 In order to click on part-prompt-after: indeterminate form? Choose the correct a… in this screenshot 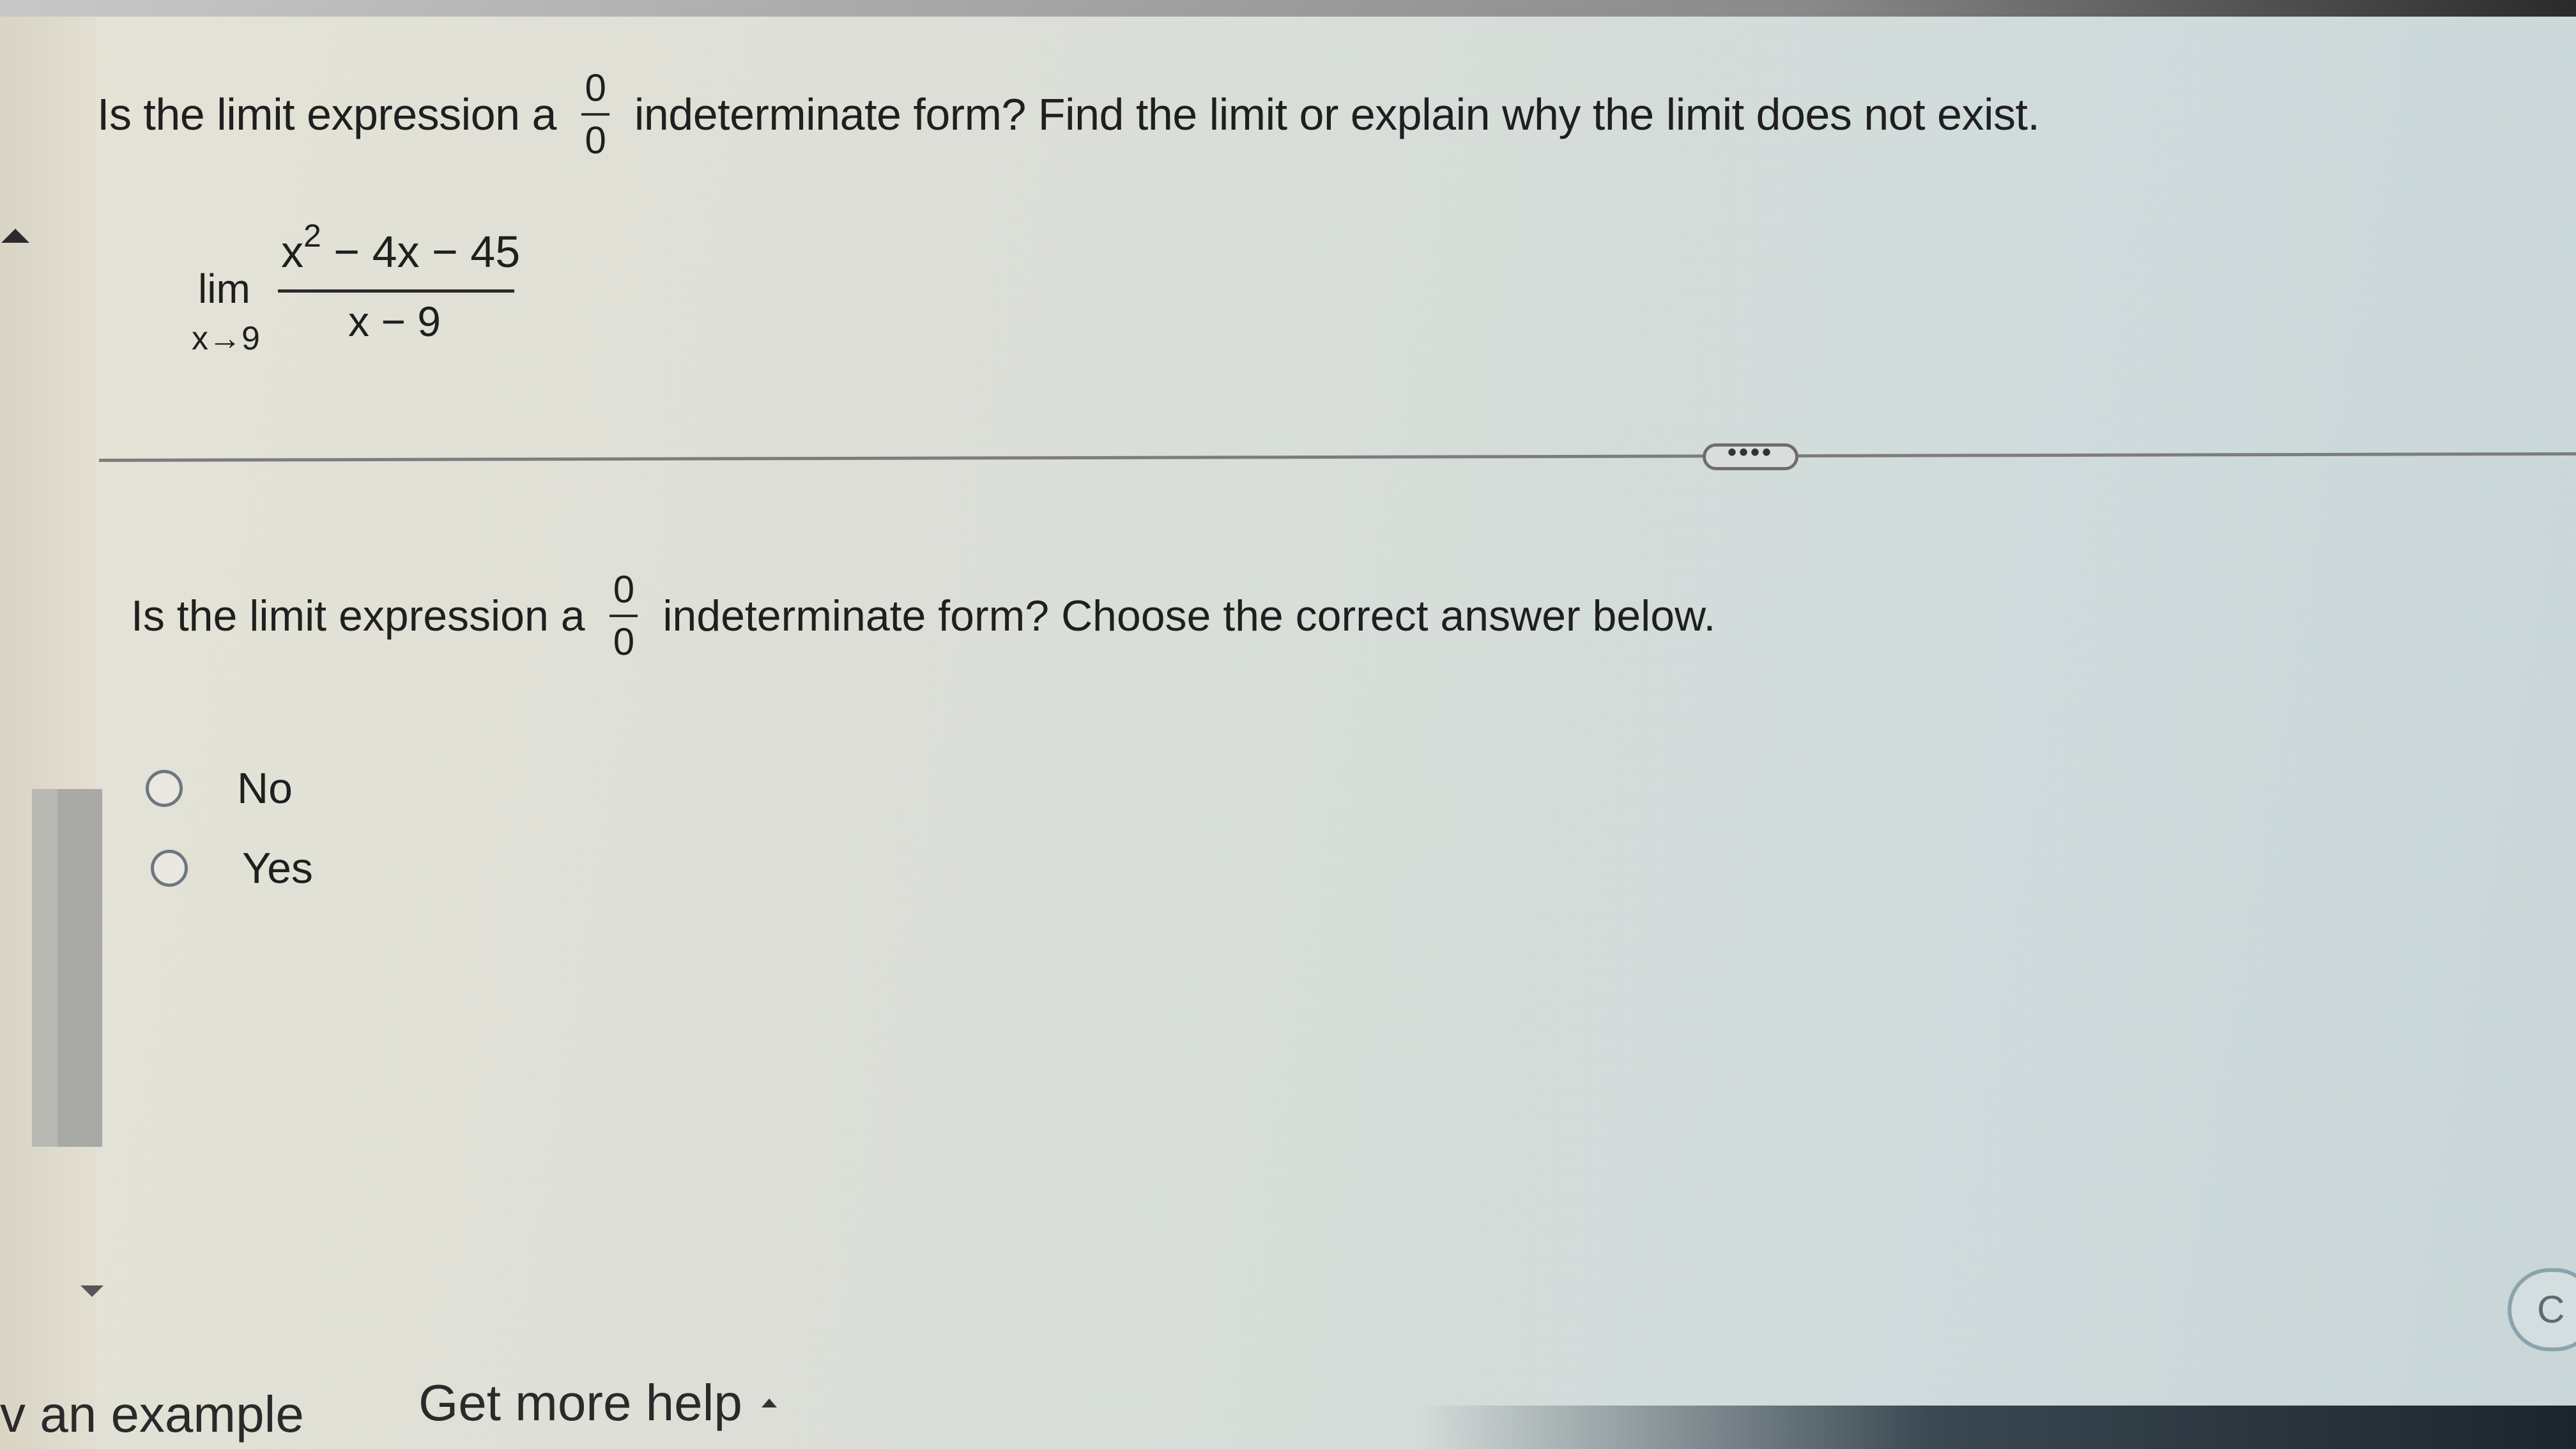, I will do `click(1189, 616)`.